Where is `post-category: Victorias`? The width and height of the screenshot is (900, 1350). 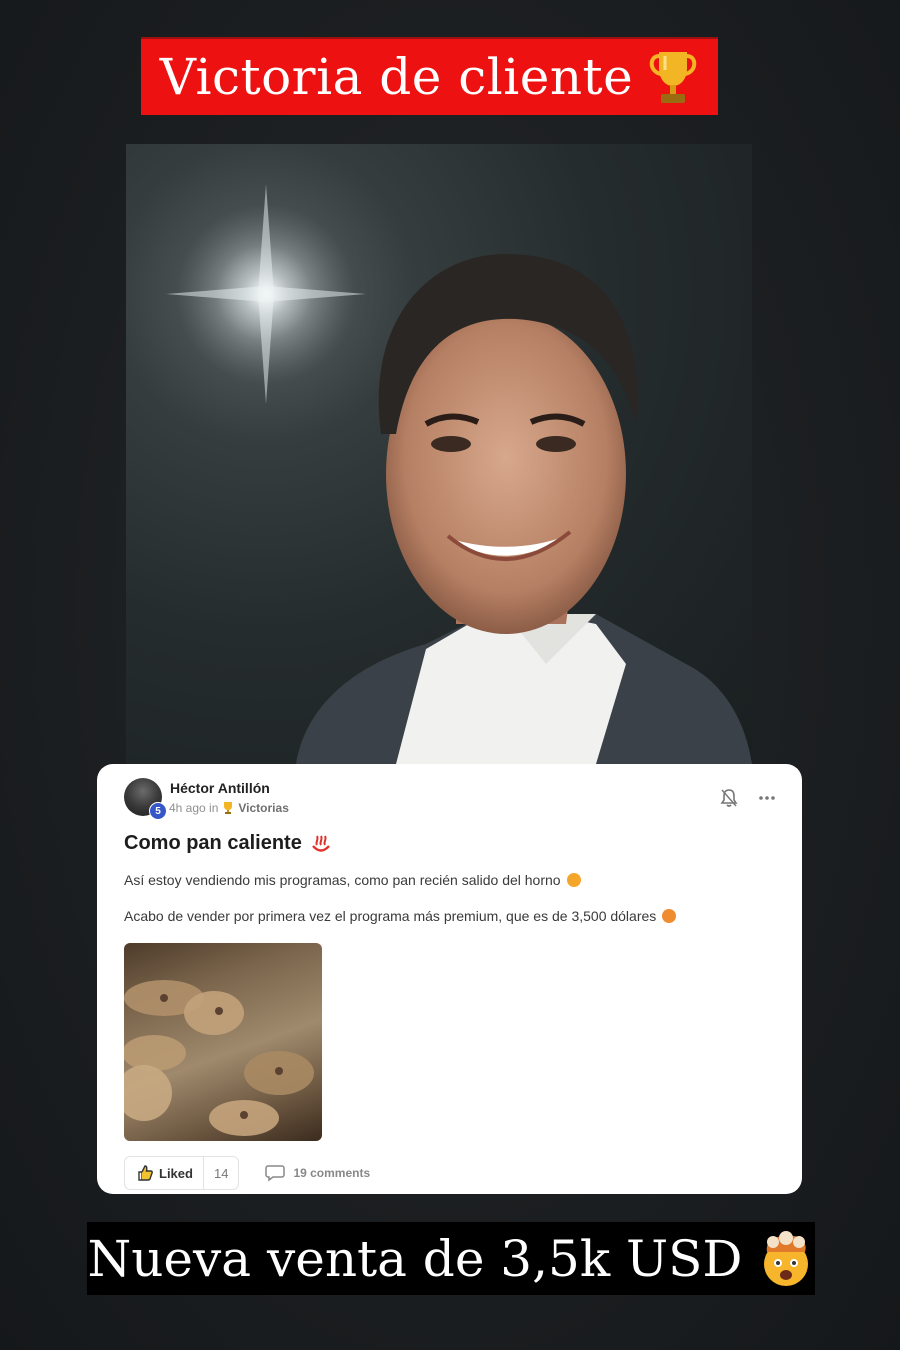 post-category: Victorias is located at coordinates (263, 808).